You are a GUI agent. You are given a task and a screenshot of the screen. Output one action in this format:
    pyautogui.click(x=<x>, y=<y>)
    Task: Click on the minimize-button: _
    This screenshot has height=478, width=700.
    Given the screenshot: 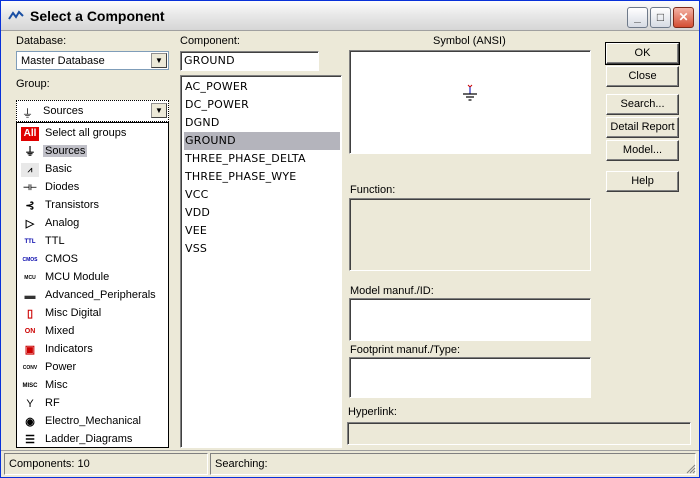 What is the action you would take?
    pyautogui.click(x=637, y=17)
    